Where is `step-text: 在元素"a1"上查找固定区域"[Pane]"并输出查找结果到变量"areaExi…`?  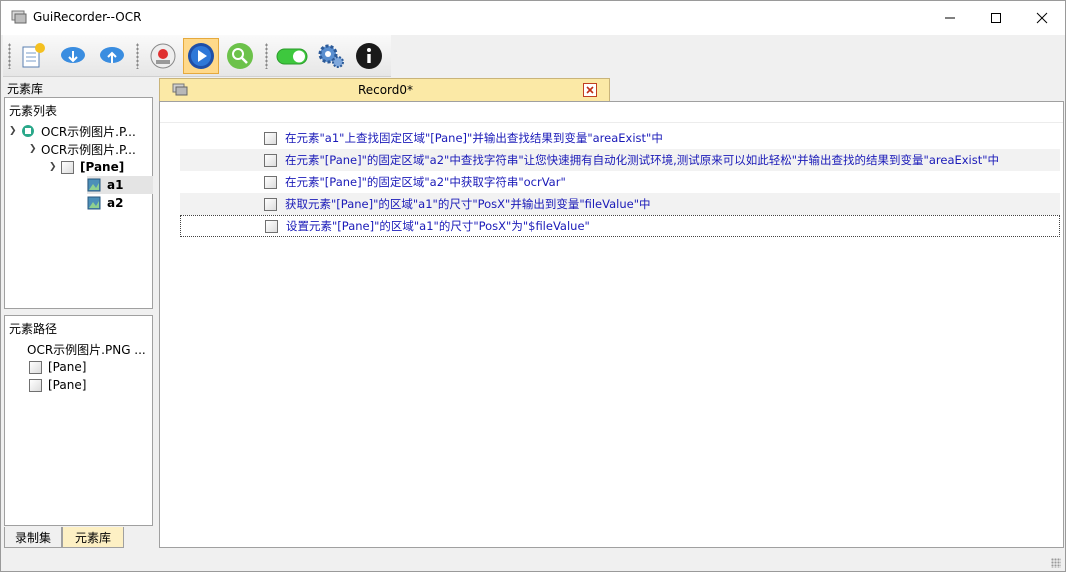
step-text: 在元素"a1"上查找固定区域"[Pane]"并输出查找结果到变量"areaExi… is located at coordinates (474, 138).